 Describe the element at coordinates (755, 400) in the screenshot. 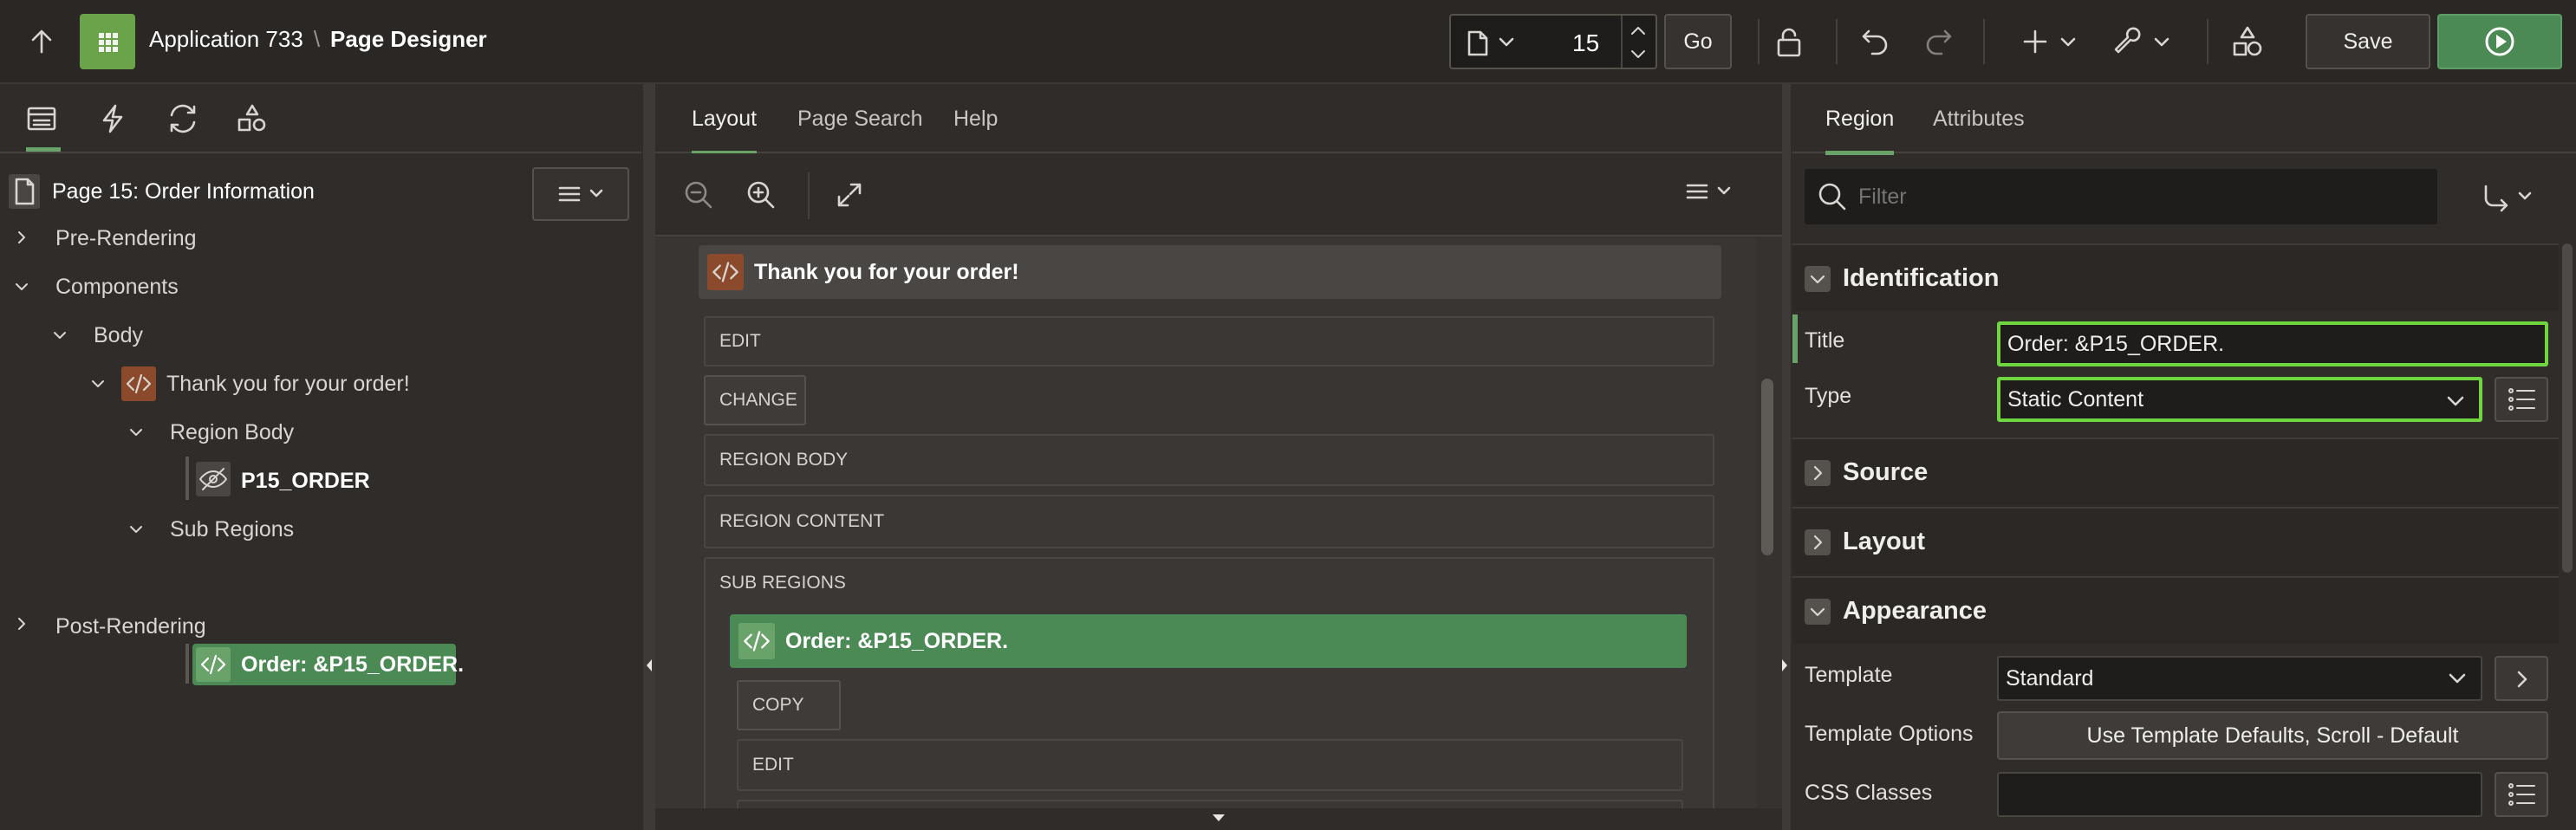

I see `change-position: CHANGE` at that location.